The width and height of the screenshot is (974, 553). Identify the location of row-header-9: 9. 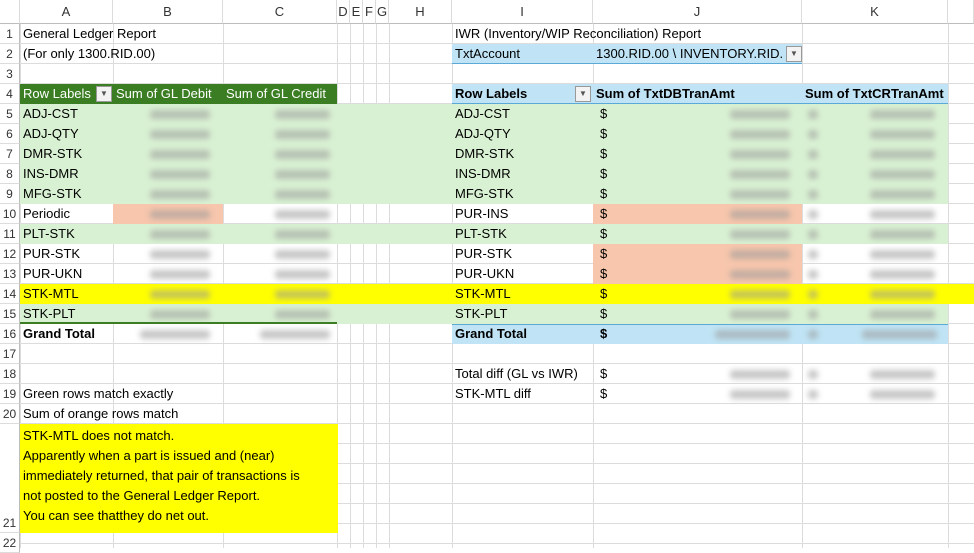
(10, 194).